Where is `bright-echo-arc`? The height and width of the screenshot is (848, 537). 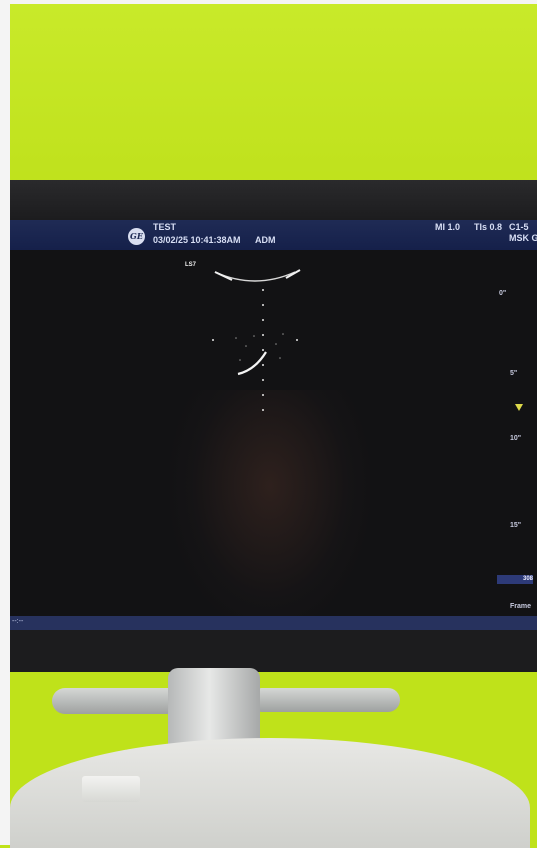 bright-echo-arc is located at coordinates (252, 363).